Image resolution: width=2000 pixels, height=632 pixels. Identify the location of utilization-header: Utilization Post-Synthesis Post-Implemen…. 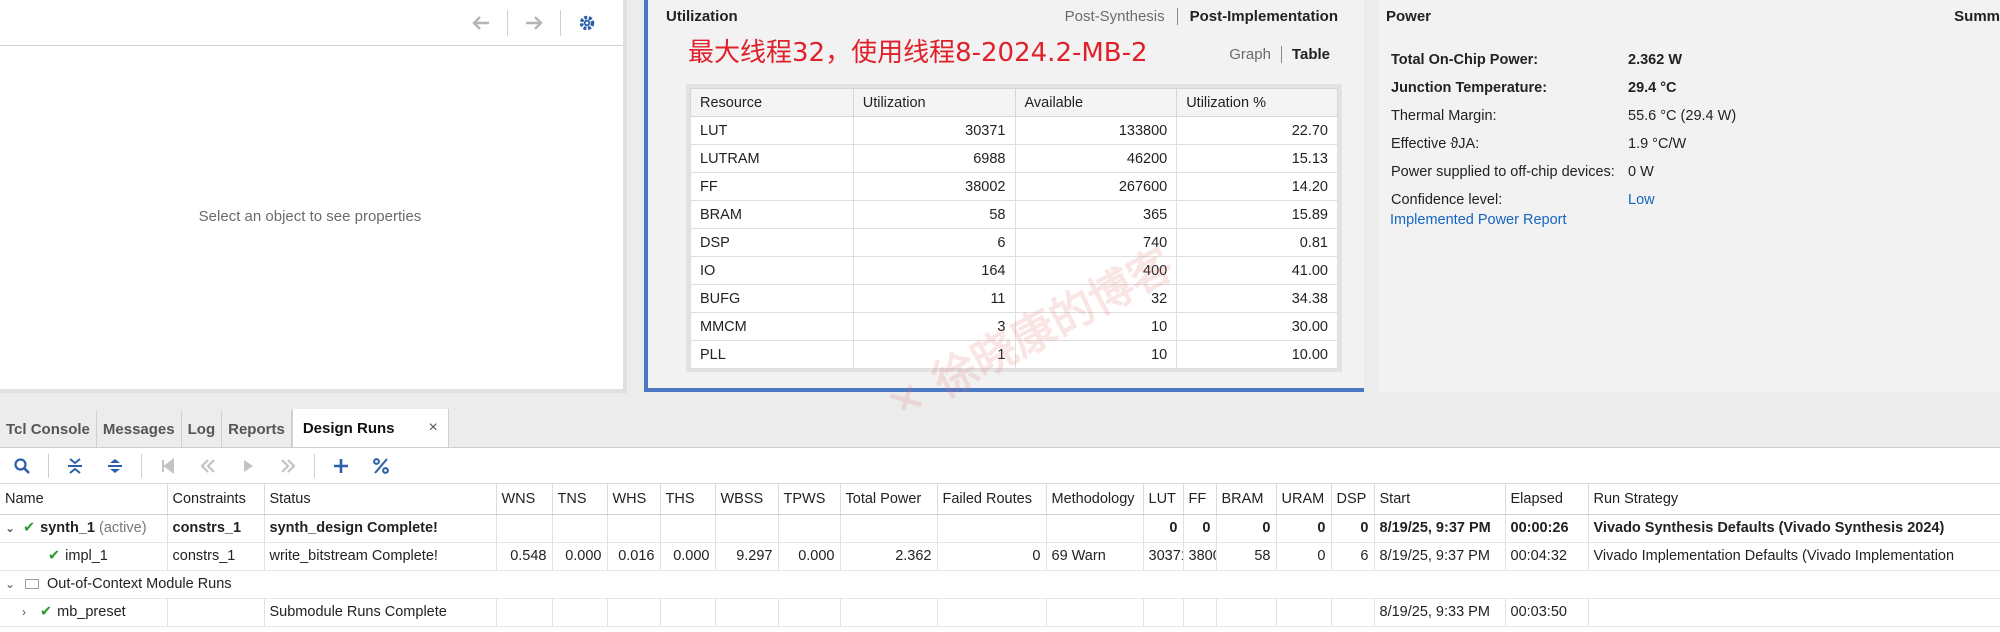
(1006, 16).